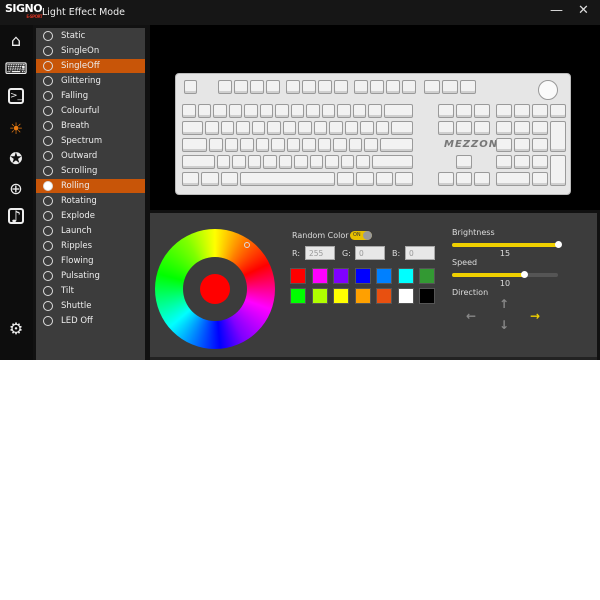  I want to click on effect-label: Breath, so click(75, 126).